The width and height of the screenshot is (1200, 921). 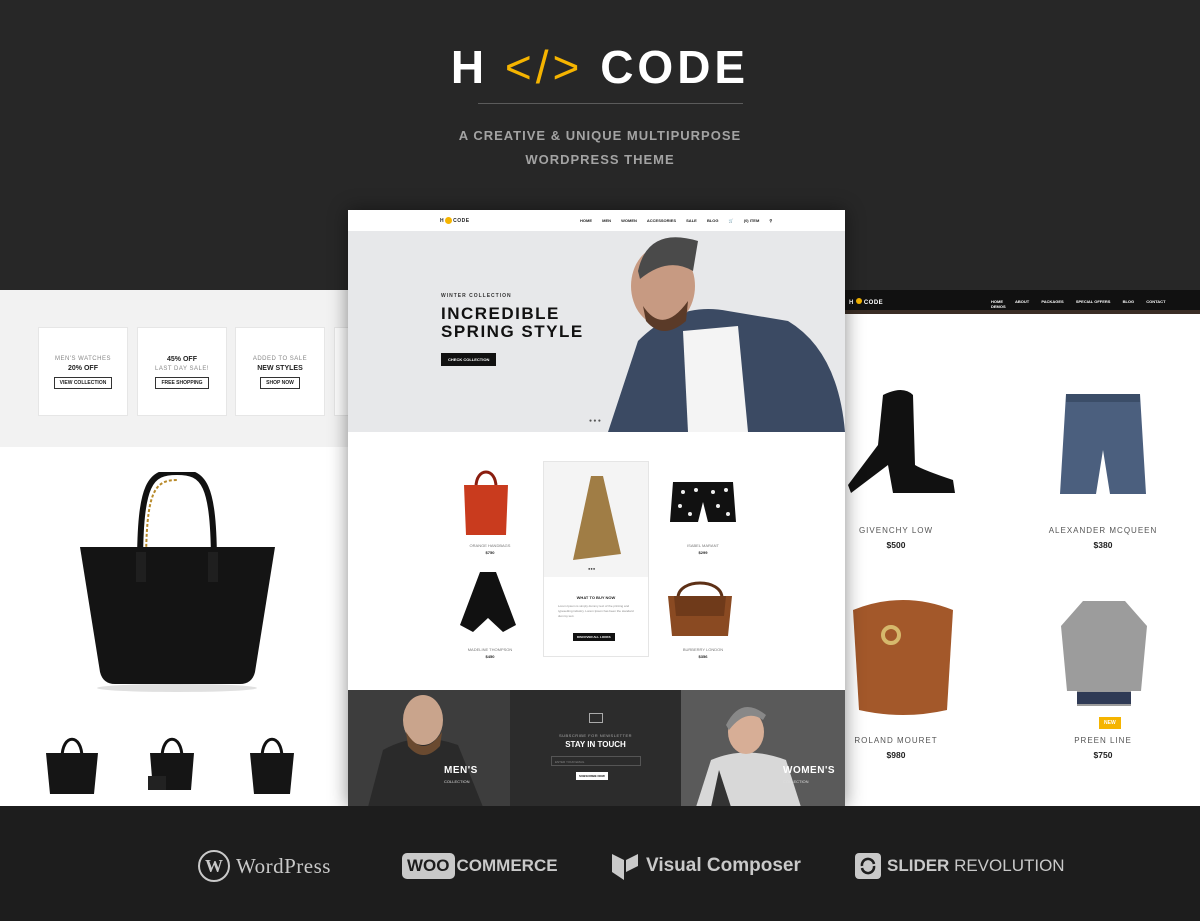 What do you see at coordinates (597, 518) in the screenshot?
I see `poncho-image` at bounding box center [597, 518].